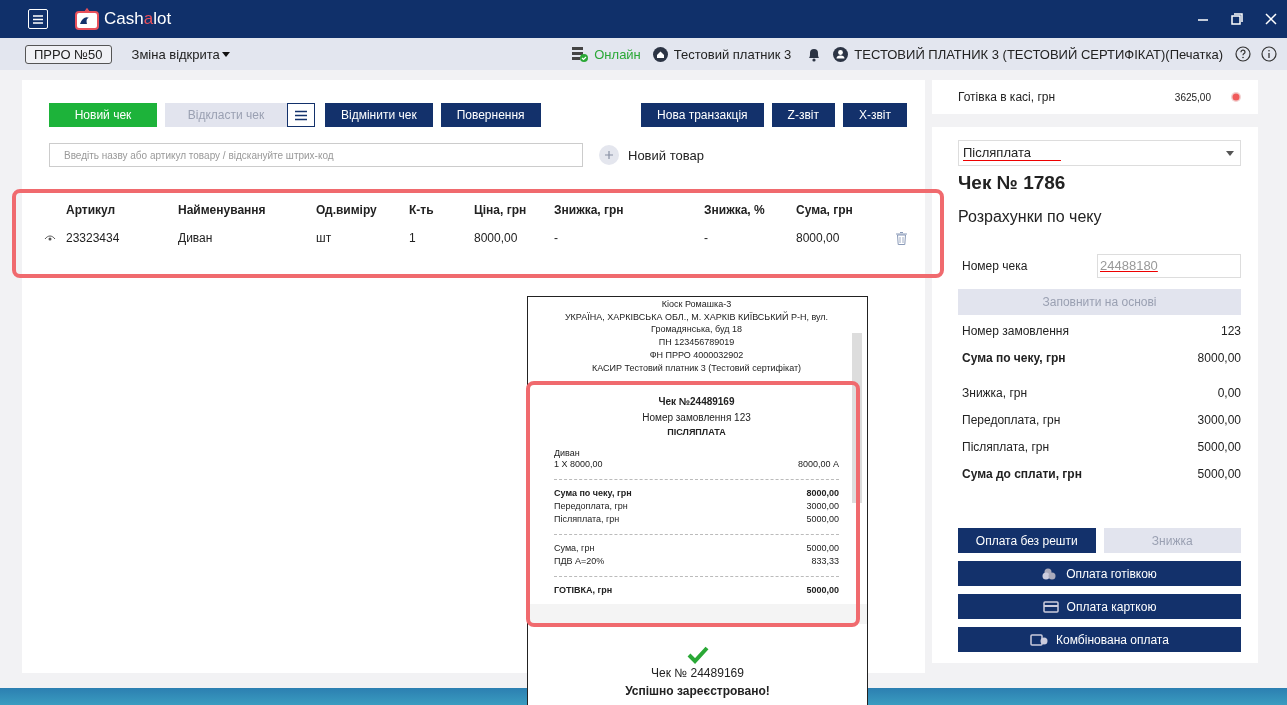 This screenshot has height=705, width=1287. What do you see at coordinates (1039, 639) in the screenshot?
I see `card-cash-icon` at bounding box center [1039, 639].